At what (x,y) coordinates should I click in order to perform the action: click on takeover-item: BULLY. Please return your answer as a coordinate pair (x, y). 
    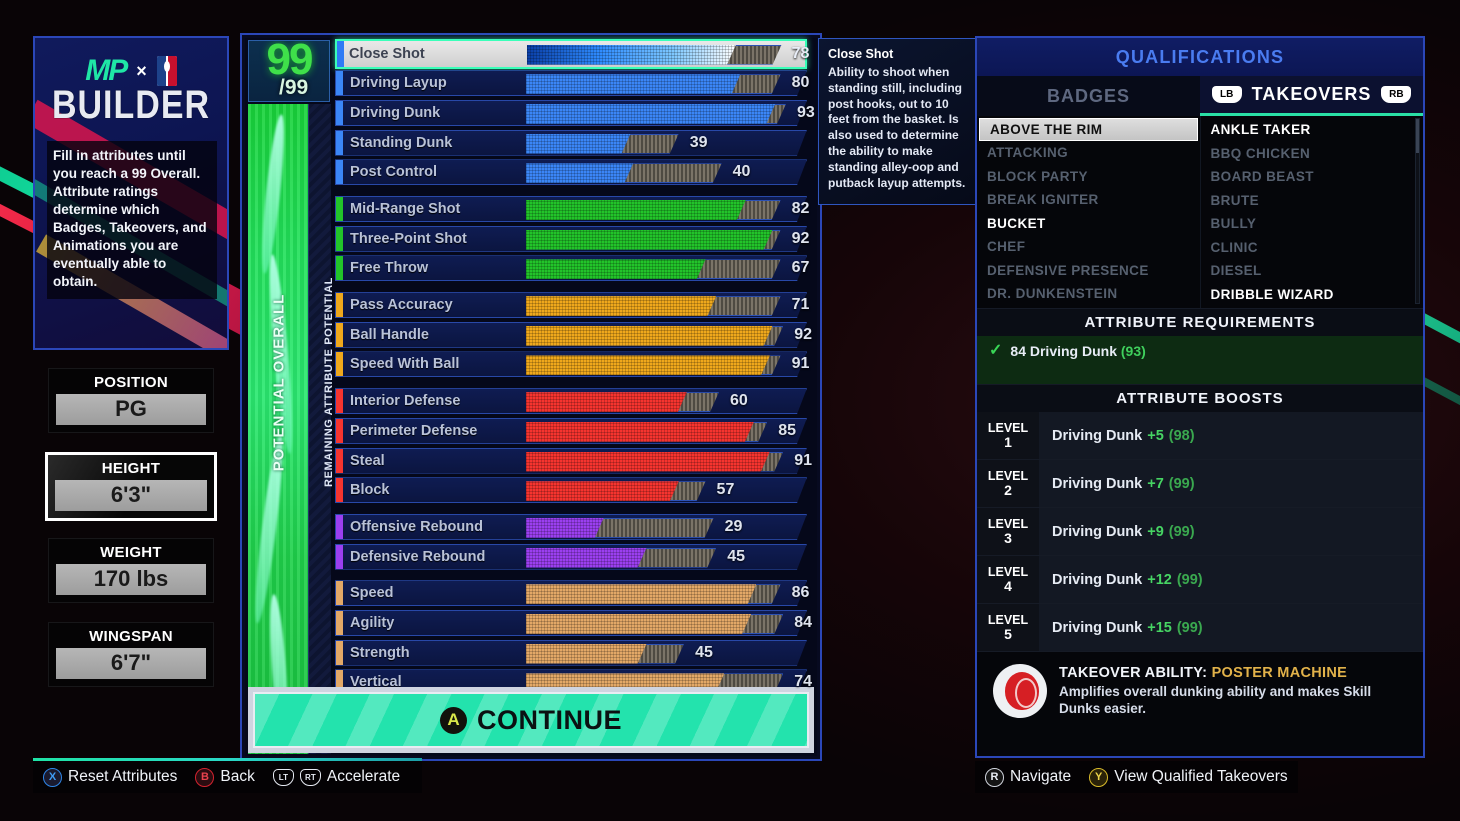
    Looking at the image, I should click on (1312, 224).